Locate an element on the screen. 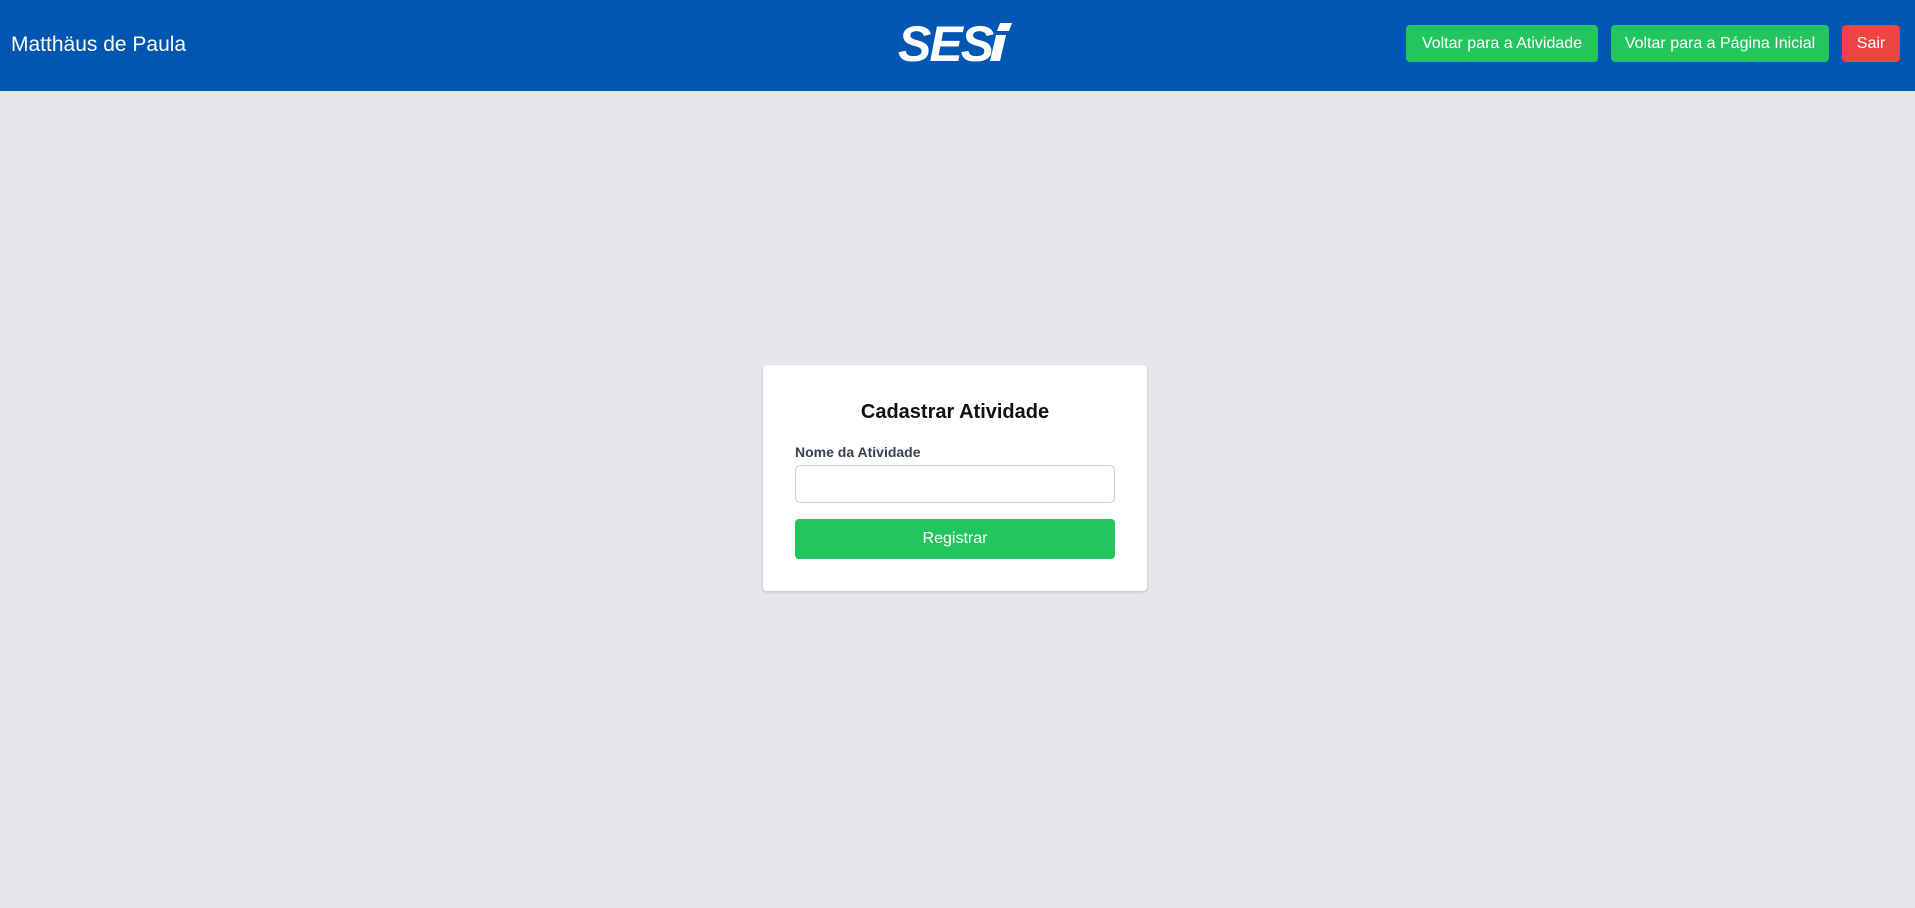  activity-name-label: Nome da Atividade is located at coordinates (858, 452).